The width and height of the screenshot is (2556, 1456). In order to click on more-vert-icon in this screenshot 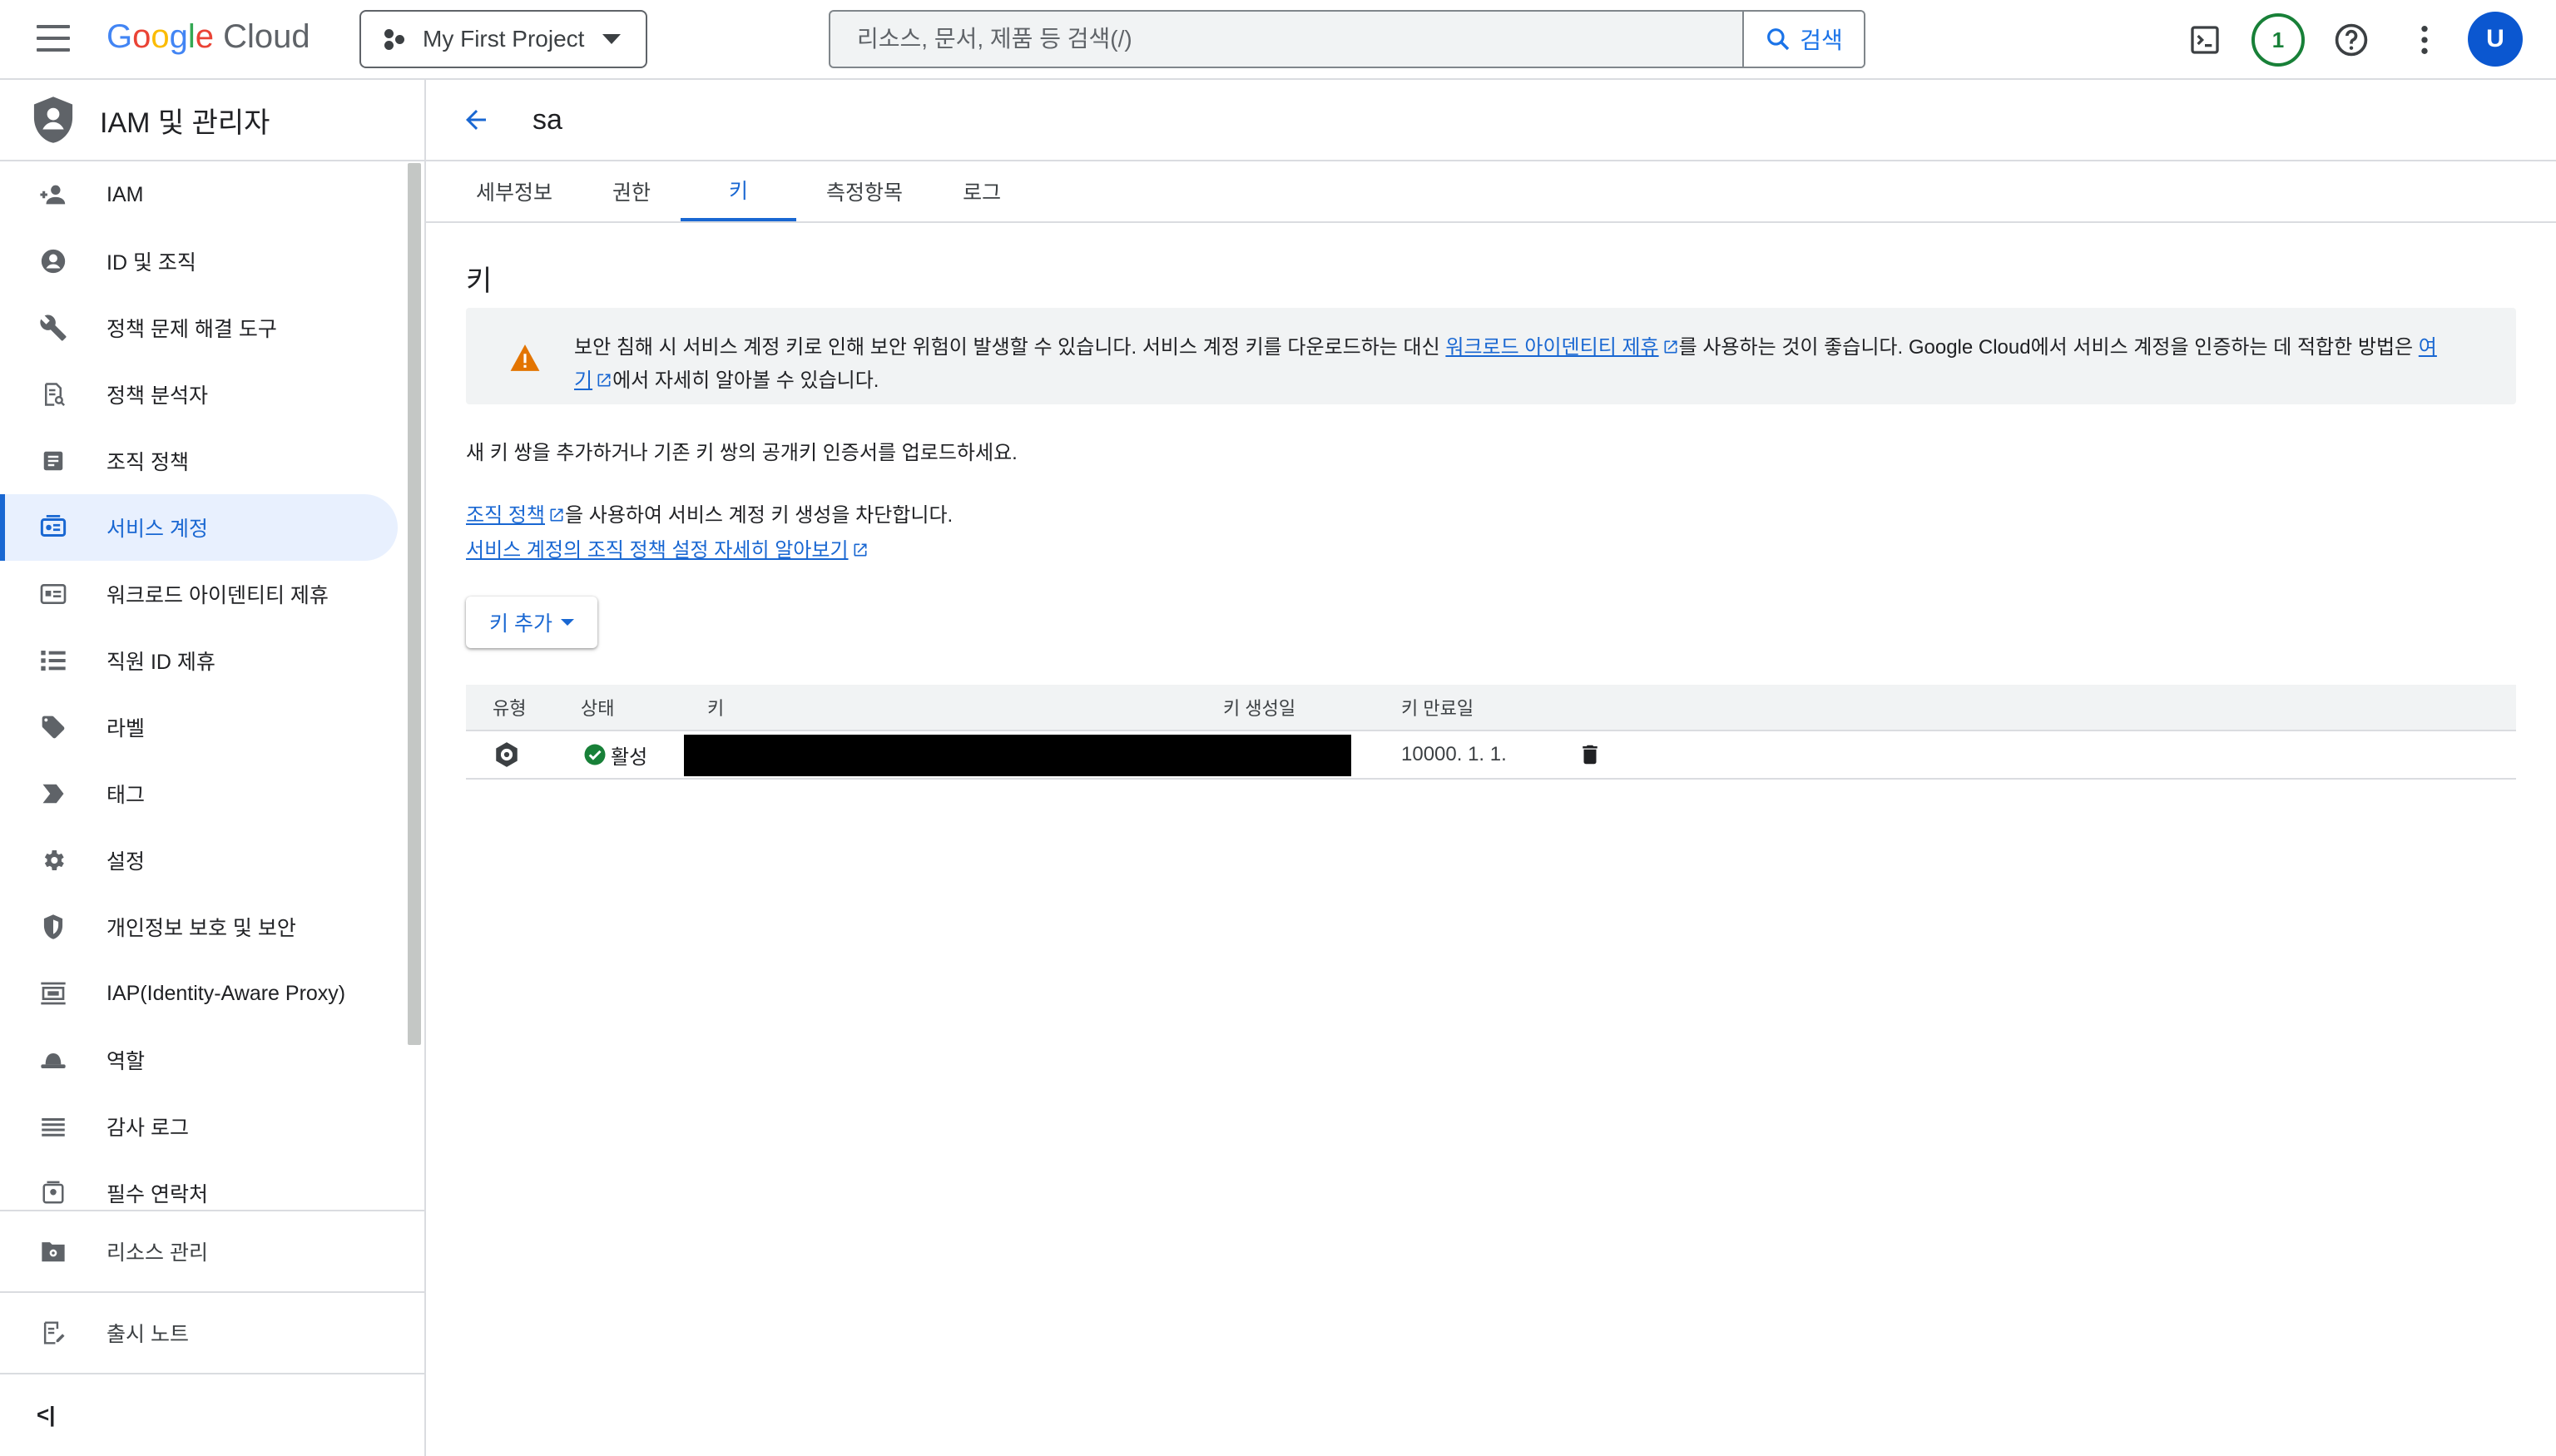, I will do `click(2424, 40)`.